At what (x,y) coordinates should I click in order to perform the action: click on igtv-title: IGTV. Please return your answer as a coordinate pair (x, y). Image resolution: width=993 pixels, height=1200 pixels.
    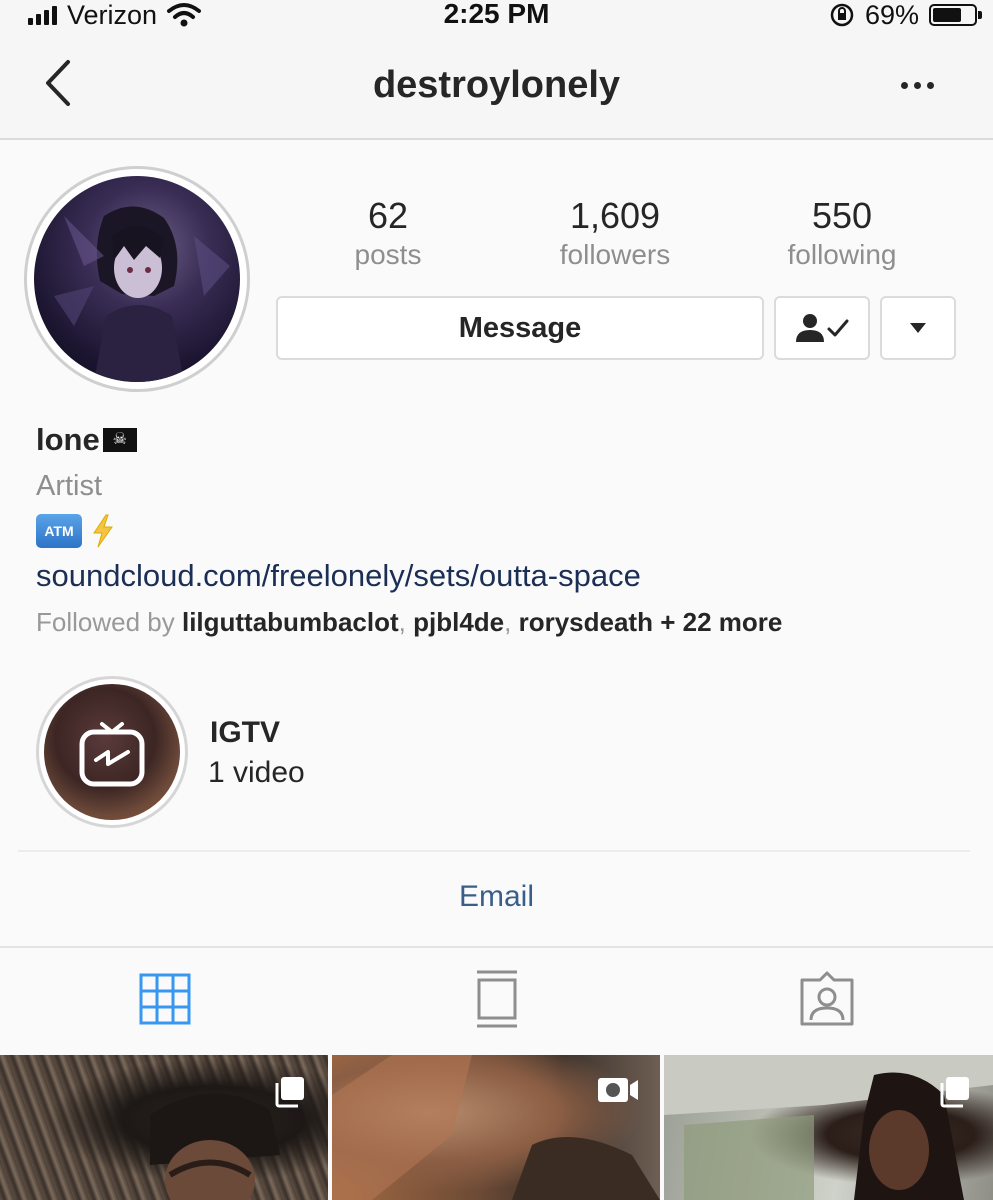
    Looking at the image, I should click on (245, 732).